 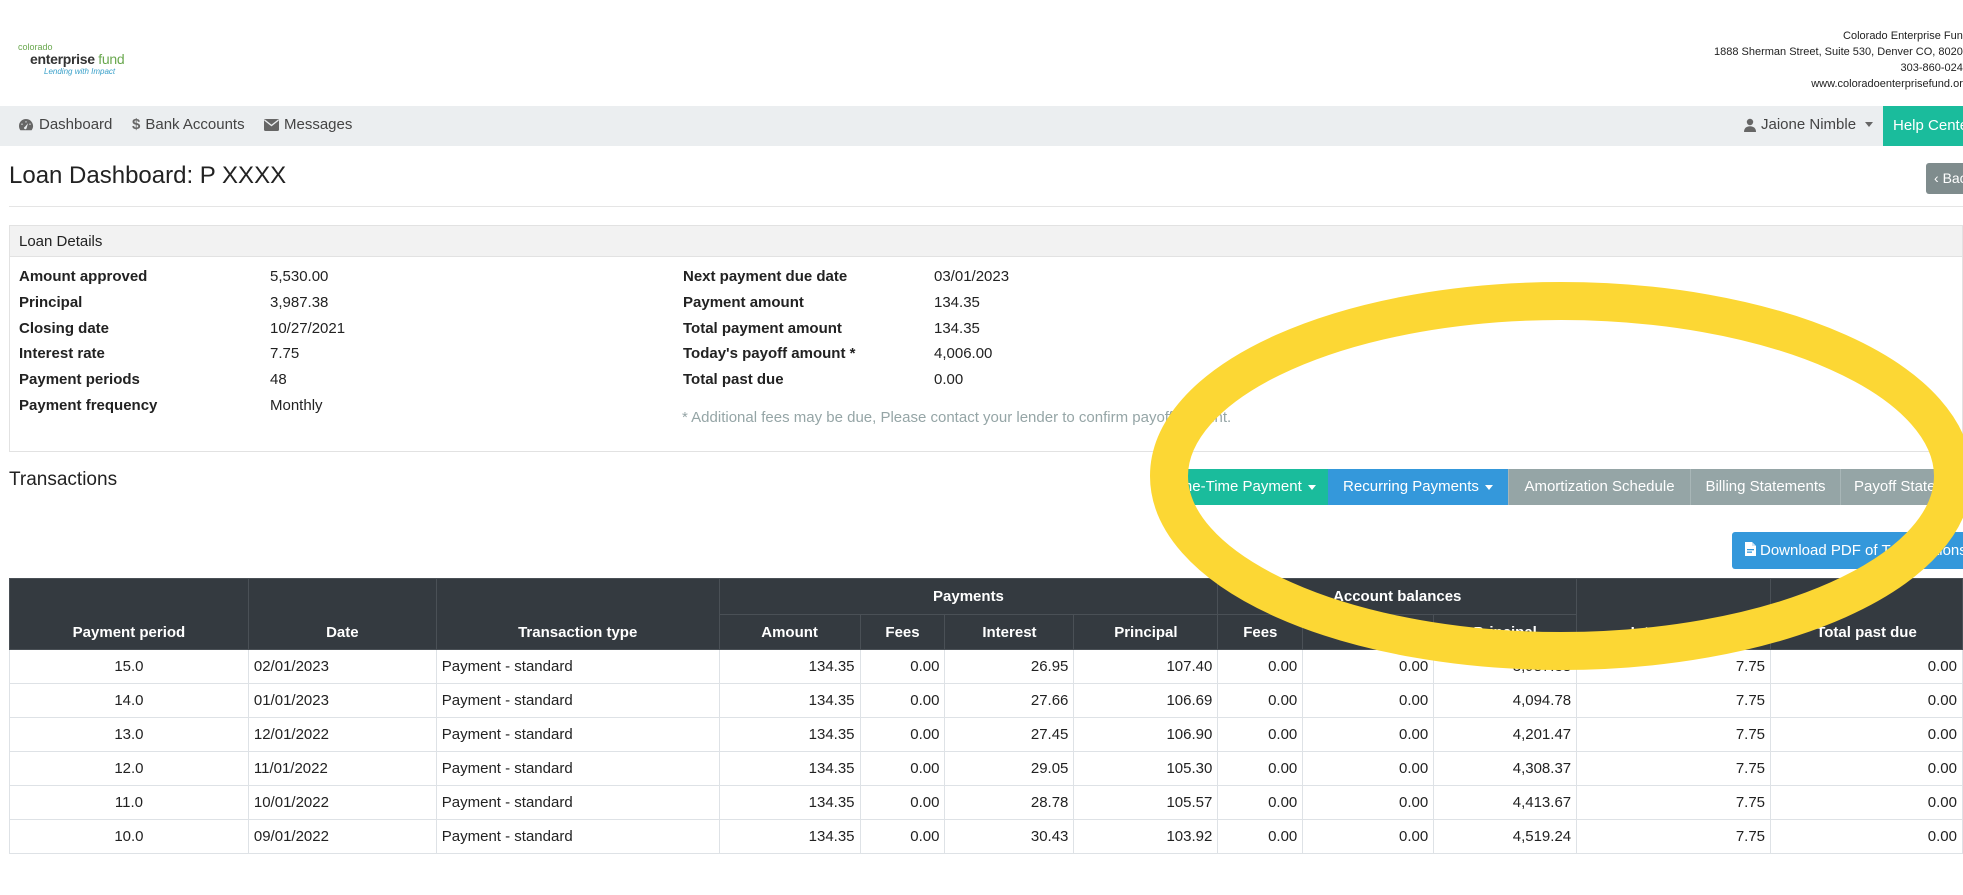 I want to click on detail-value: 5,530.00, so click(x=299, y=276).